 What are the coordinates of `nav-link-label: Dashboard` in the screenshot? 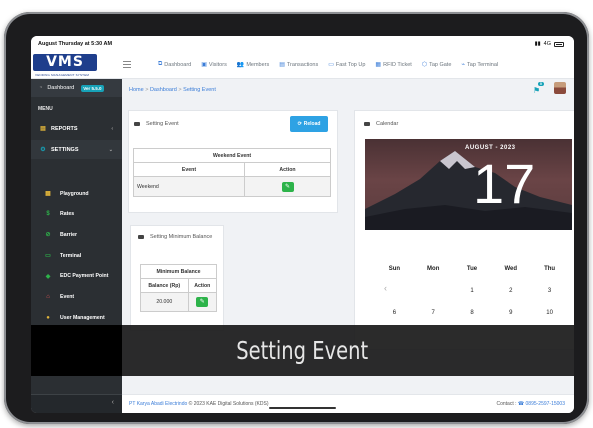 It's located at (178, 64).